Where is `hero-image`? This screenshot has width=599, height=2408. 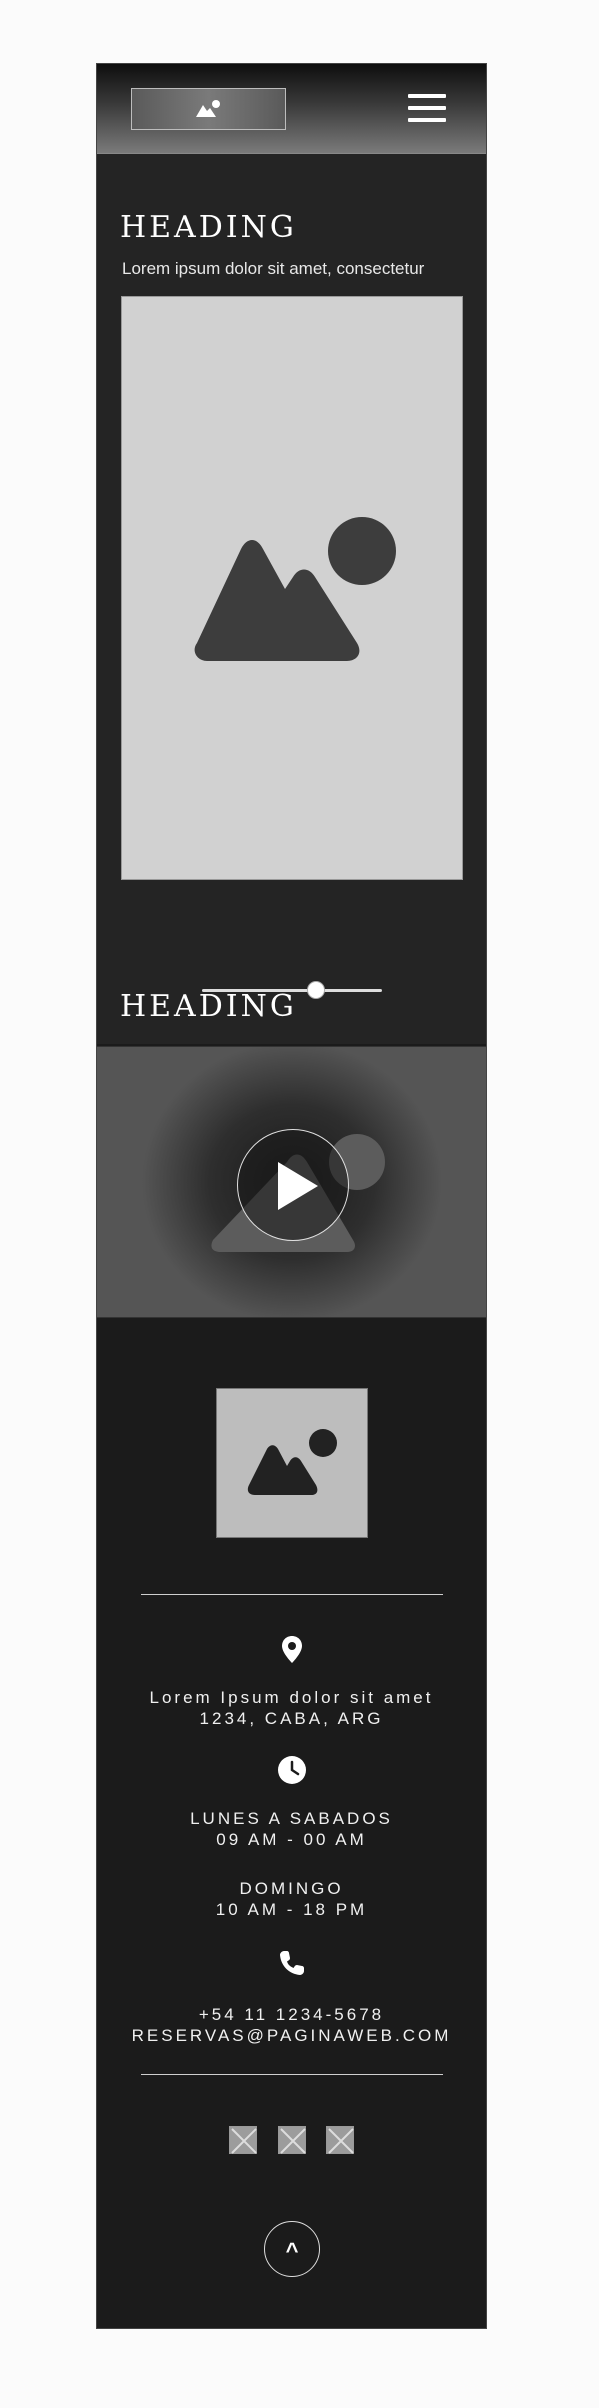 hero-image is located at coordinates (292, 588).